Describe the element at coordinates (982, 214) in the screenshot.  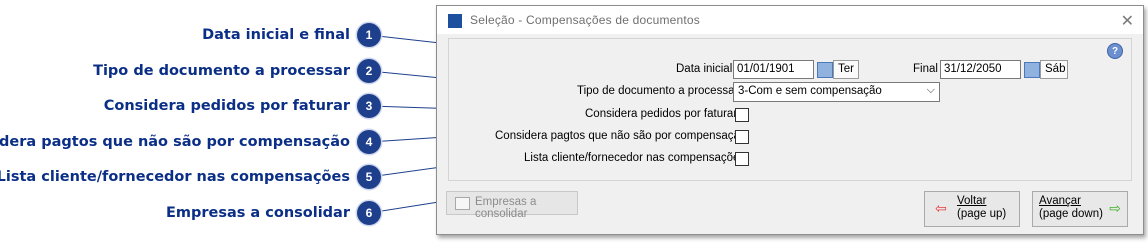
I see `voltar-label-line2: (page up)` at that location.